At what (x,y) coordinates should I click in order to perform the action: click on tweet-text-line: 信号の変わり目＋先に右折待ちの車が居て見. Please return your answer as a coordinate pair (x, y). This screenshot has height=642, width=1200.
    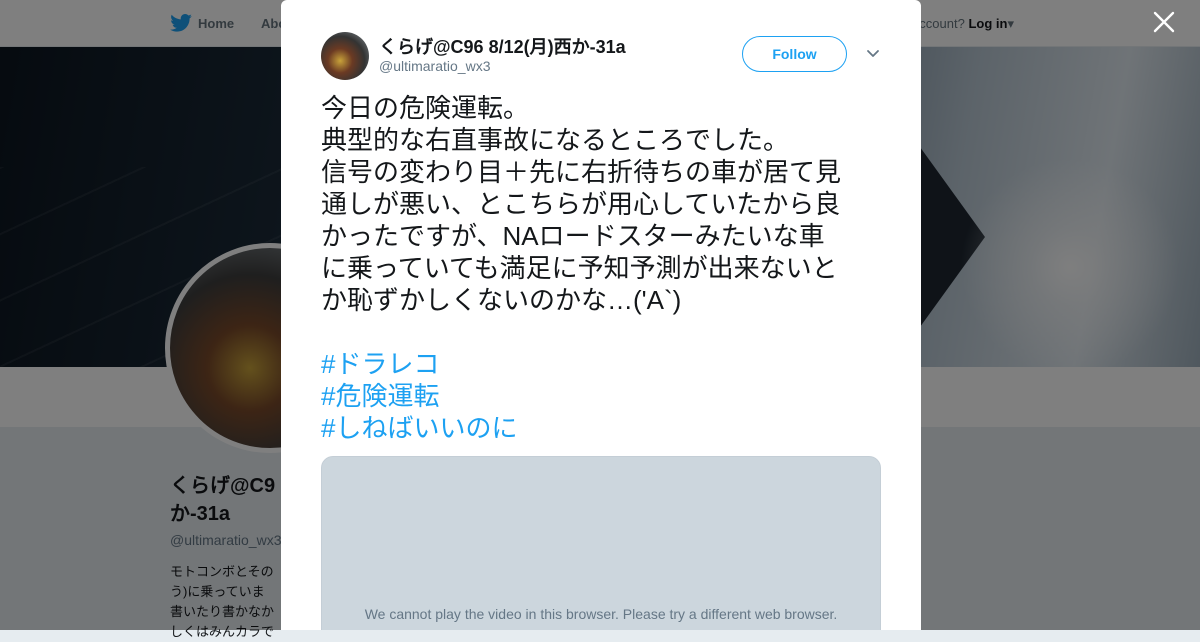
    Looking at the image, I should click on (581, 172).